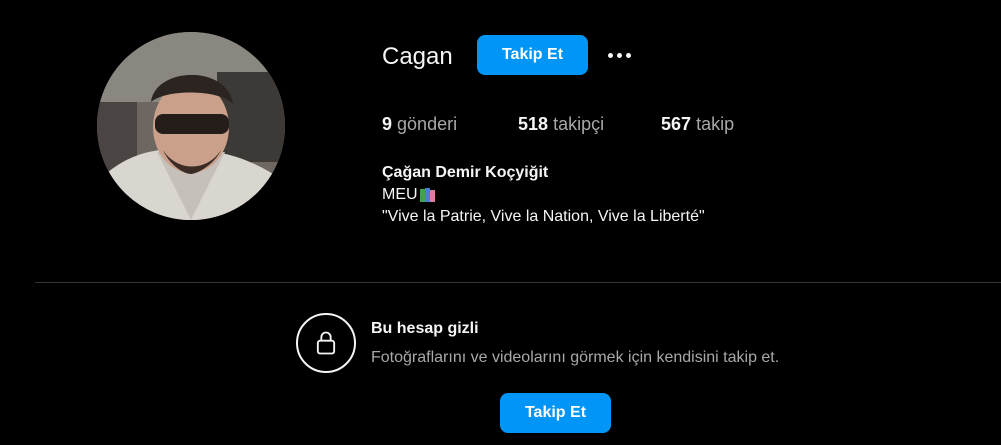 The width and height of the screenshot is (1001, 445). I want to click on followers-count-stat: 518 takipçi, so click(589, 124).